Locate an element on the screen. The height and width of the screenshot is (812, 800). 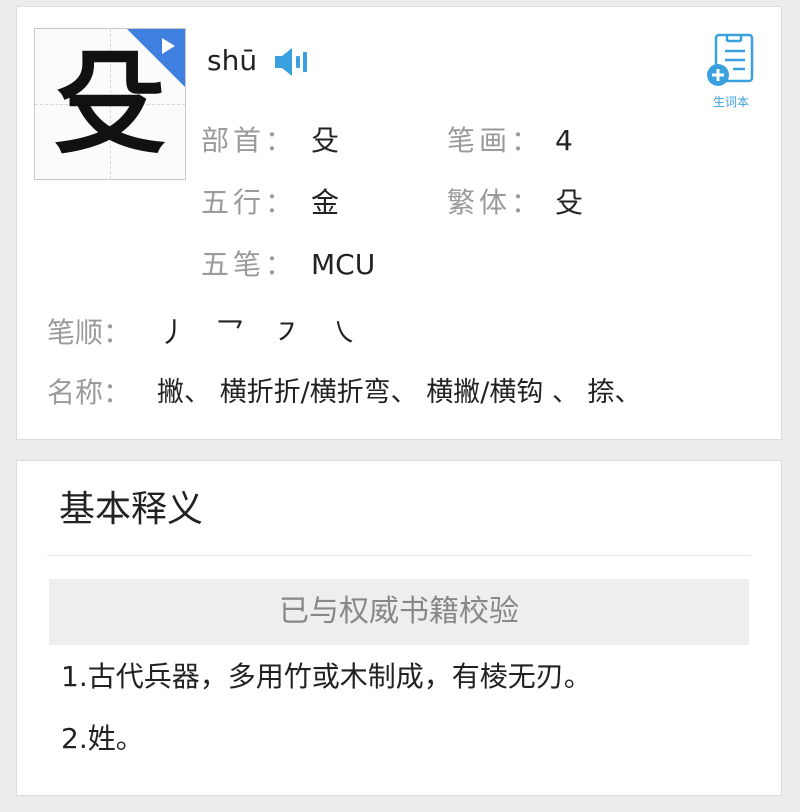
play-icon is located at coordinates (168, 46).